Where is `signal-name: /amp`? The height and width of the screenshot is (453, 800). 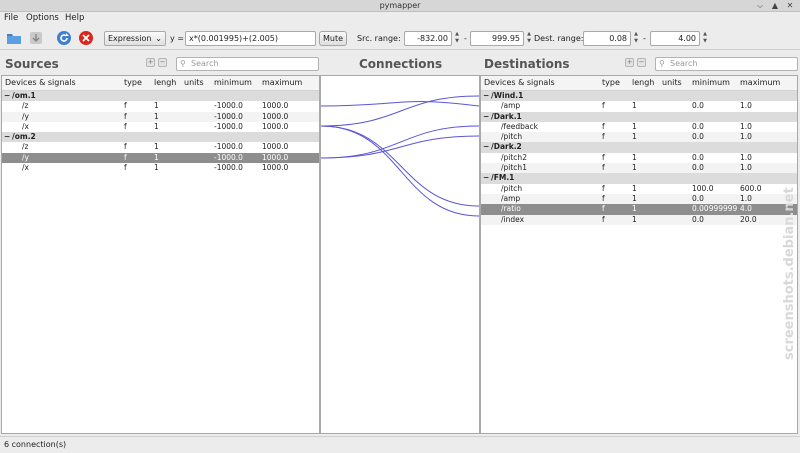 signal-name: /amp is located at coordinates (511, 106).